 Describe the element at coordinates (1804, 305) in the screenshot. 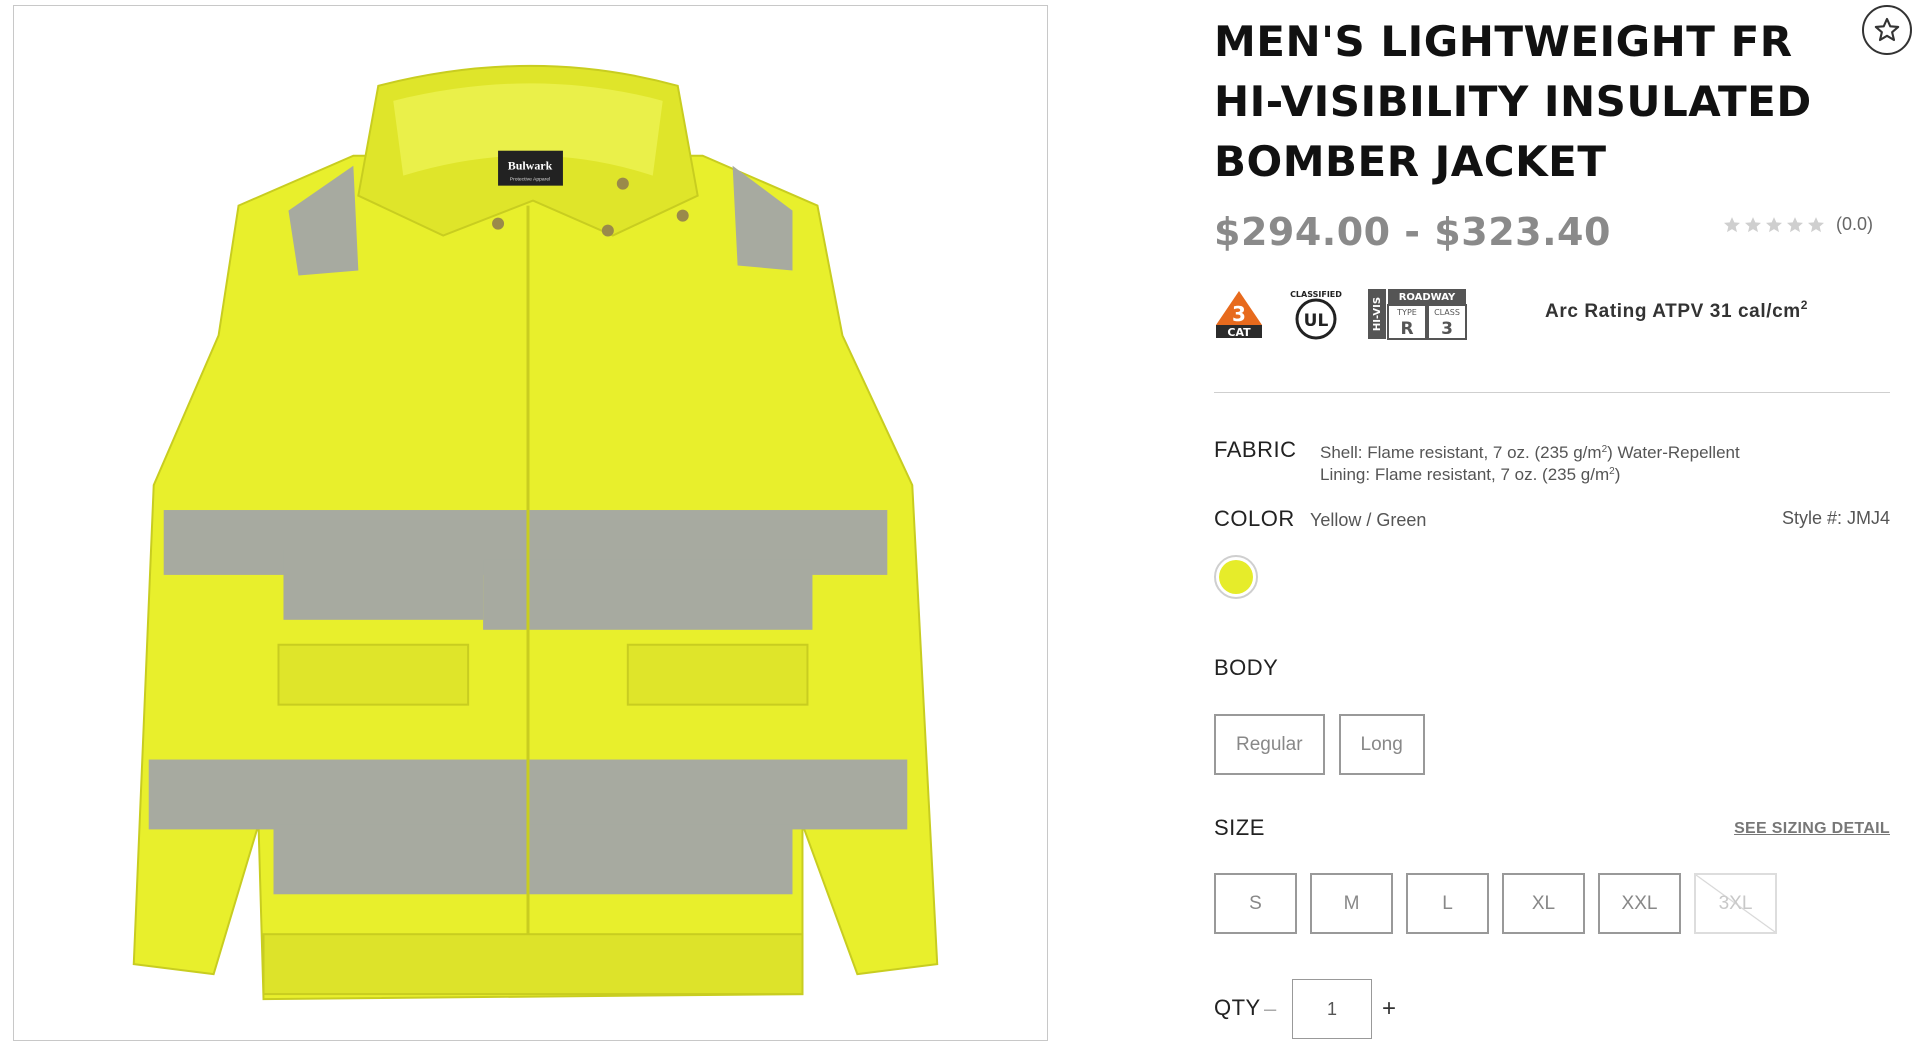

I see `arc-rating-sup: 2` at that location.